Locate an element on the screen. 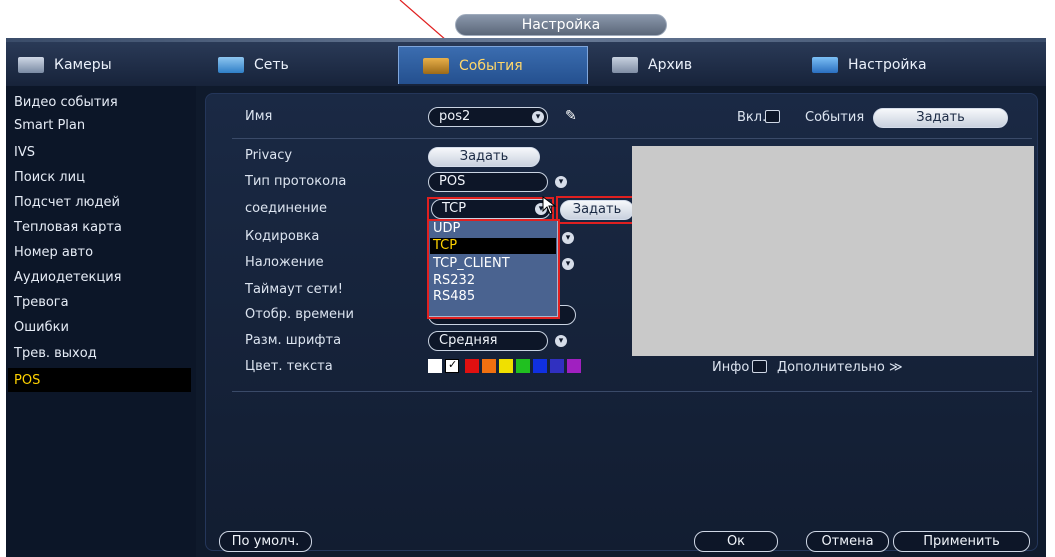 The image size is (1055, 557). connection-select: TCP is located at coordinates (491, 209).